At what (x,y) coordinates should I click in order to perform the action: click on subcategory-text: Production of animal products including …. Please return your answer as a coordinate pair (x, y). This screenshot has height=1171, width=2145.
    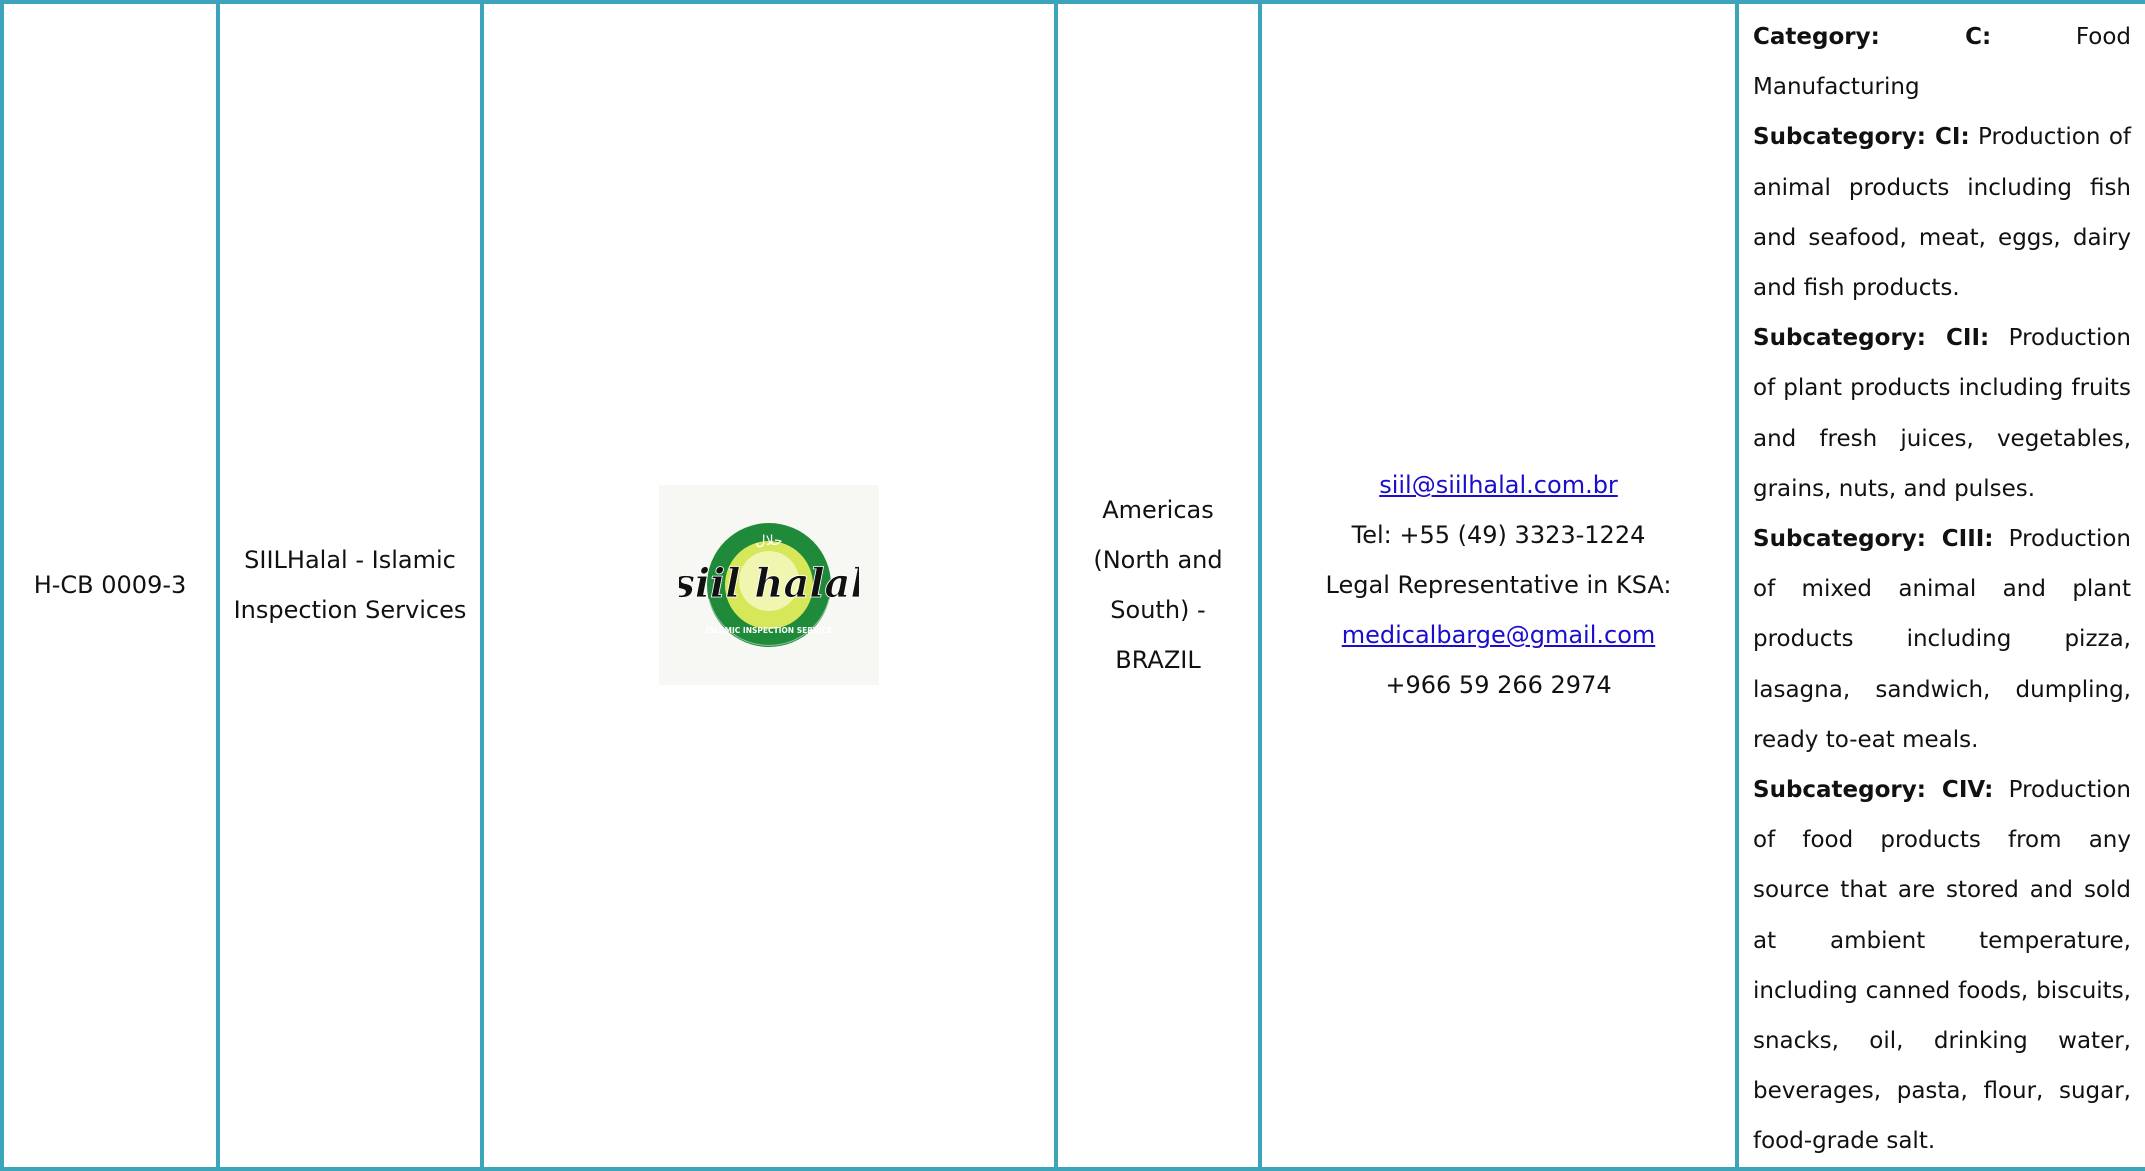
    Looking at the image, I should click on (1942, 213).